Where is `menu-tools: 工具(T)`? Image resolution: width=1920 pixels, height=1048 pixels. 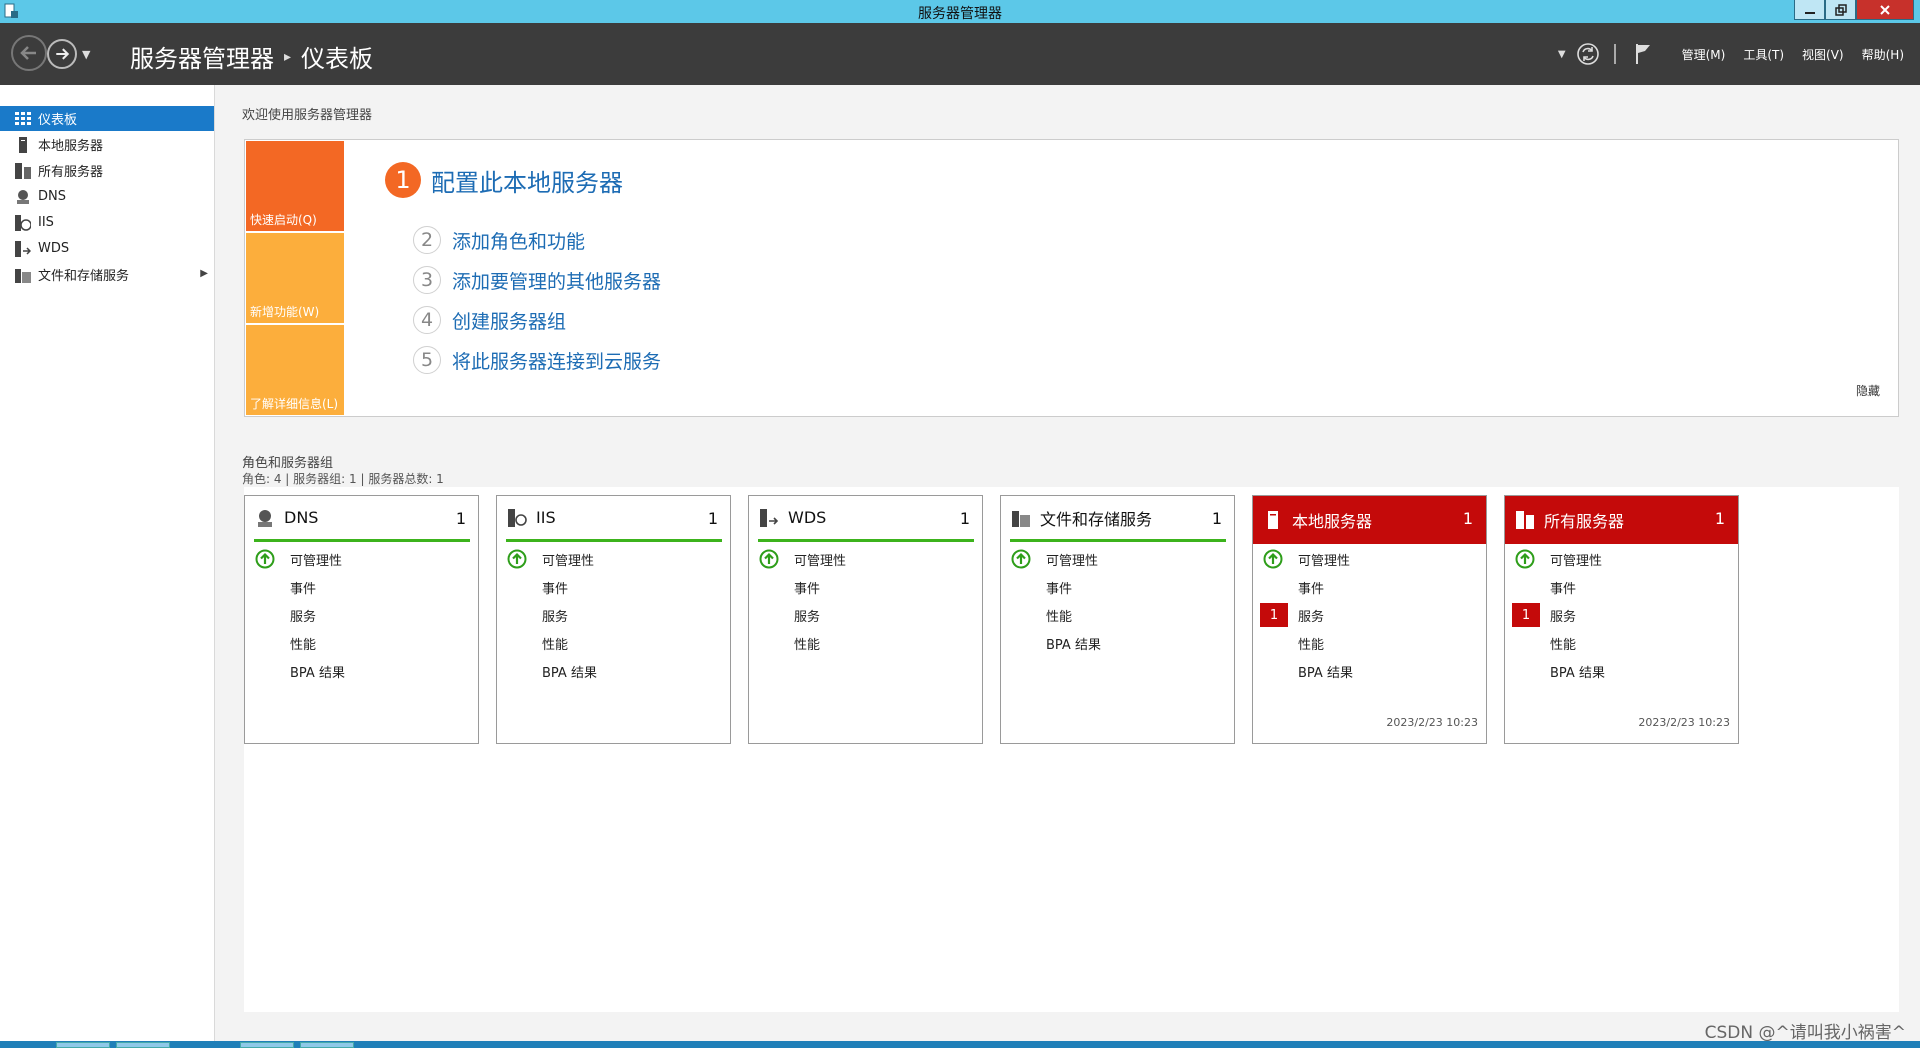 menu-tools: 工具(T) is located at coordinates (1763, 54).